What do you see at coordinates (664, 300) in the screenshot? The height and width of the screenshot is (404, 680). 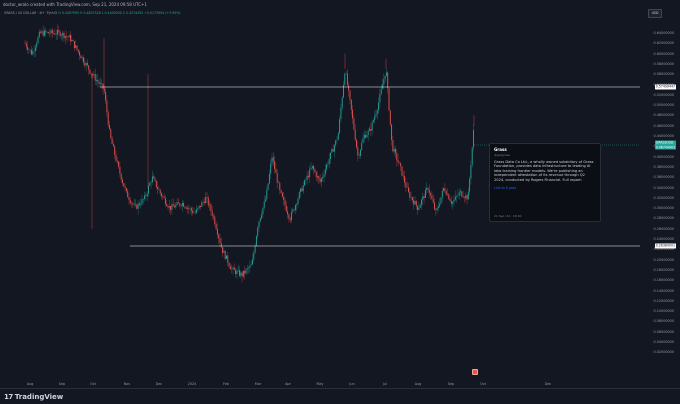 I see `price-tick: 0.12000000` at bounding box center [664, 300].